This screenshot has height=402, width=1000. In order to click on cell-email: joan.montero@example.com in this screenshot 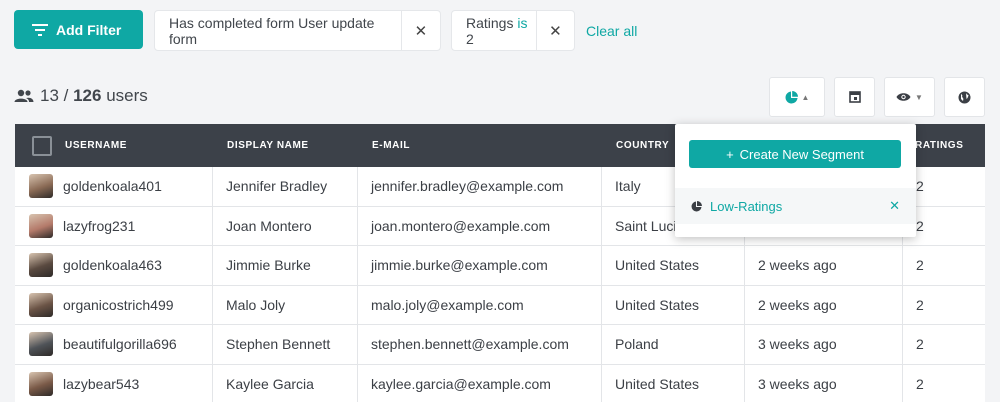, I will do `click(479, 225)`.